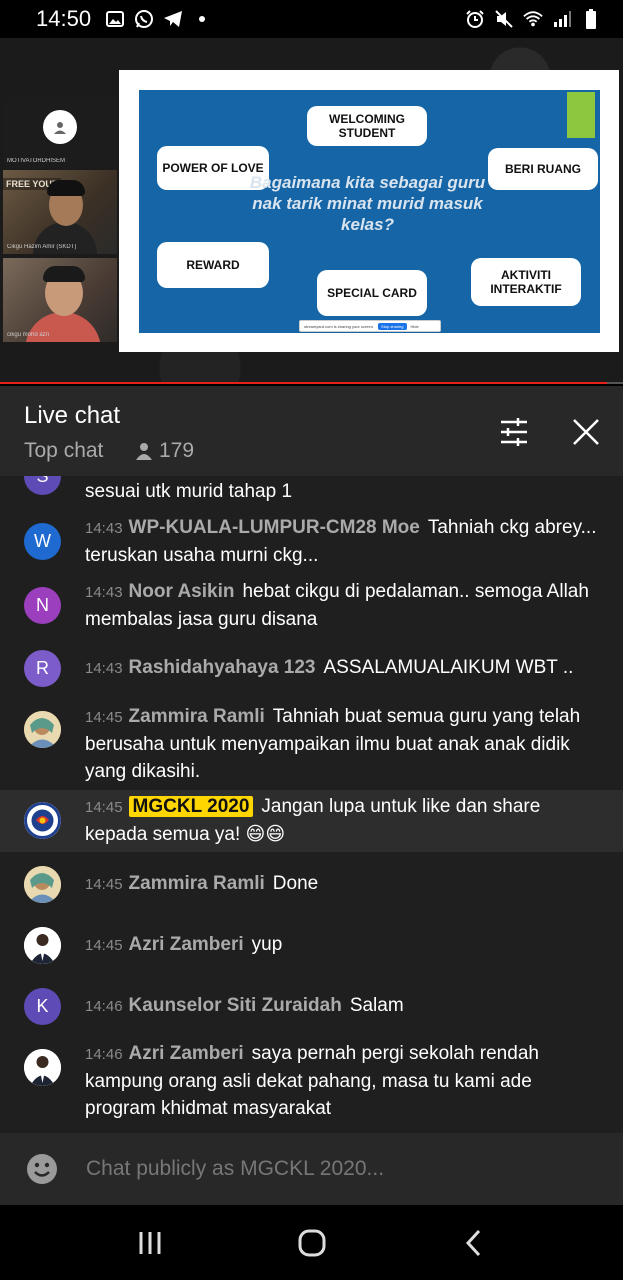 The width and height of the screenshot is (623, 1280). What do you see at coordinates (581, 115) in the screenshot?
I see `slide-accent-tab` at bounding box center [581, 115].